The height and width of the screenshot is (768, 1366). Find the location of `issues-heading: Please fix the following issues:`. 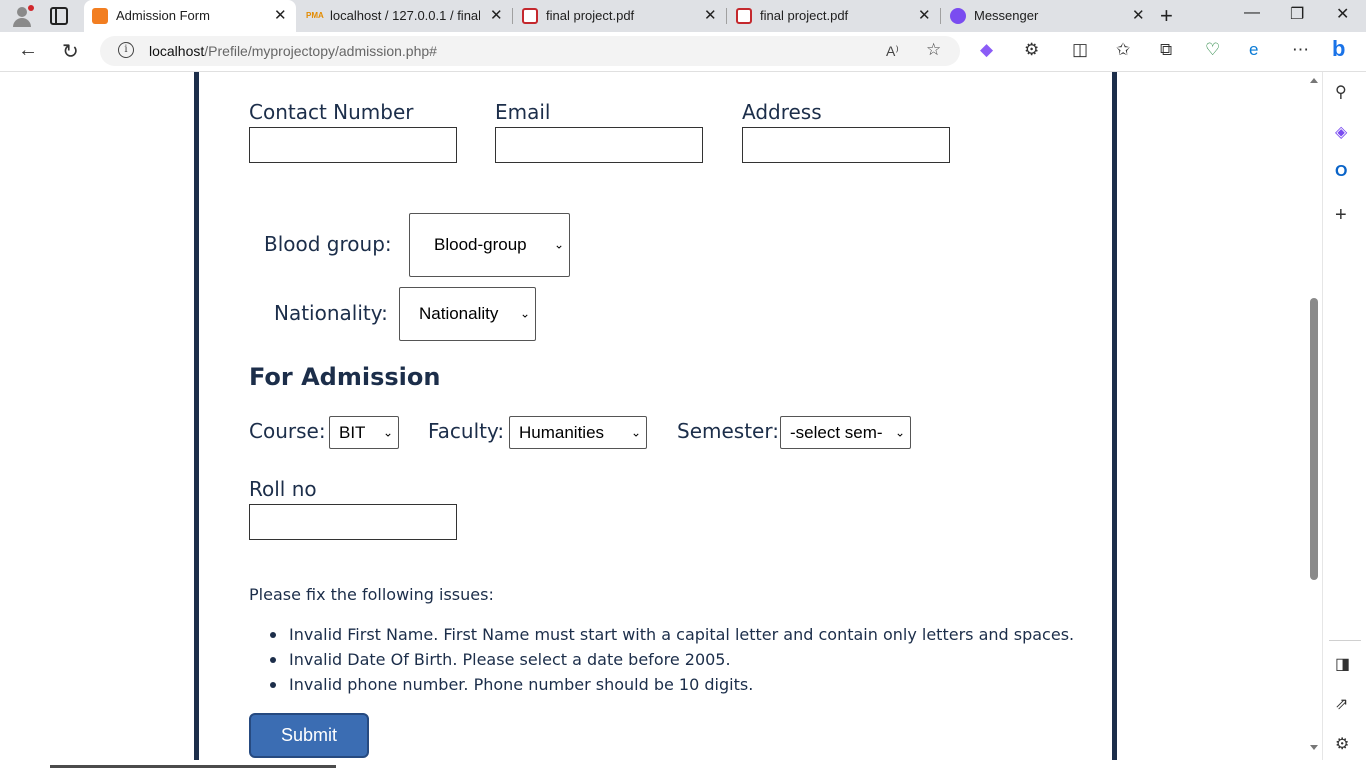

issues-heading: Please fix the following issues: is located at coordinates (371, 594).